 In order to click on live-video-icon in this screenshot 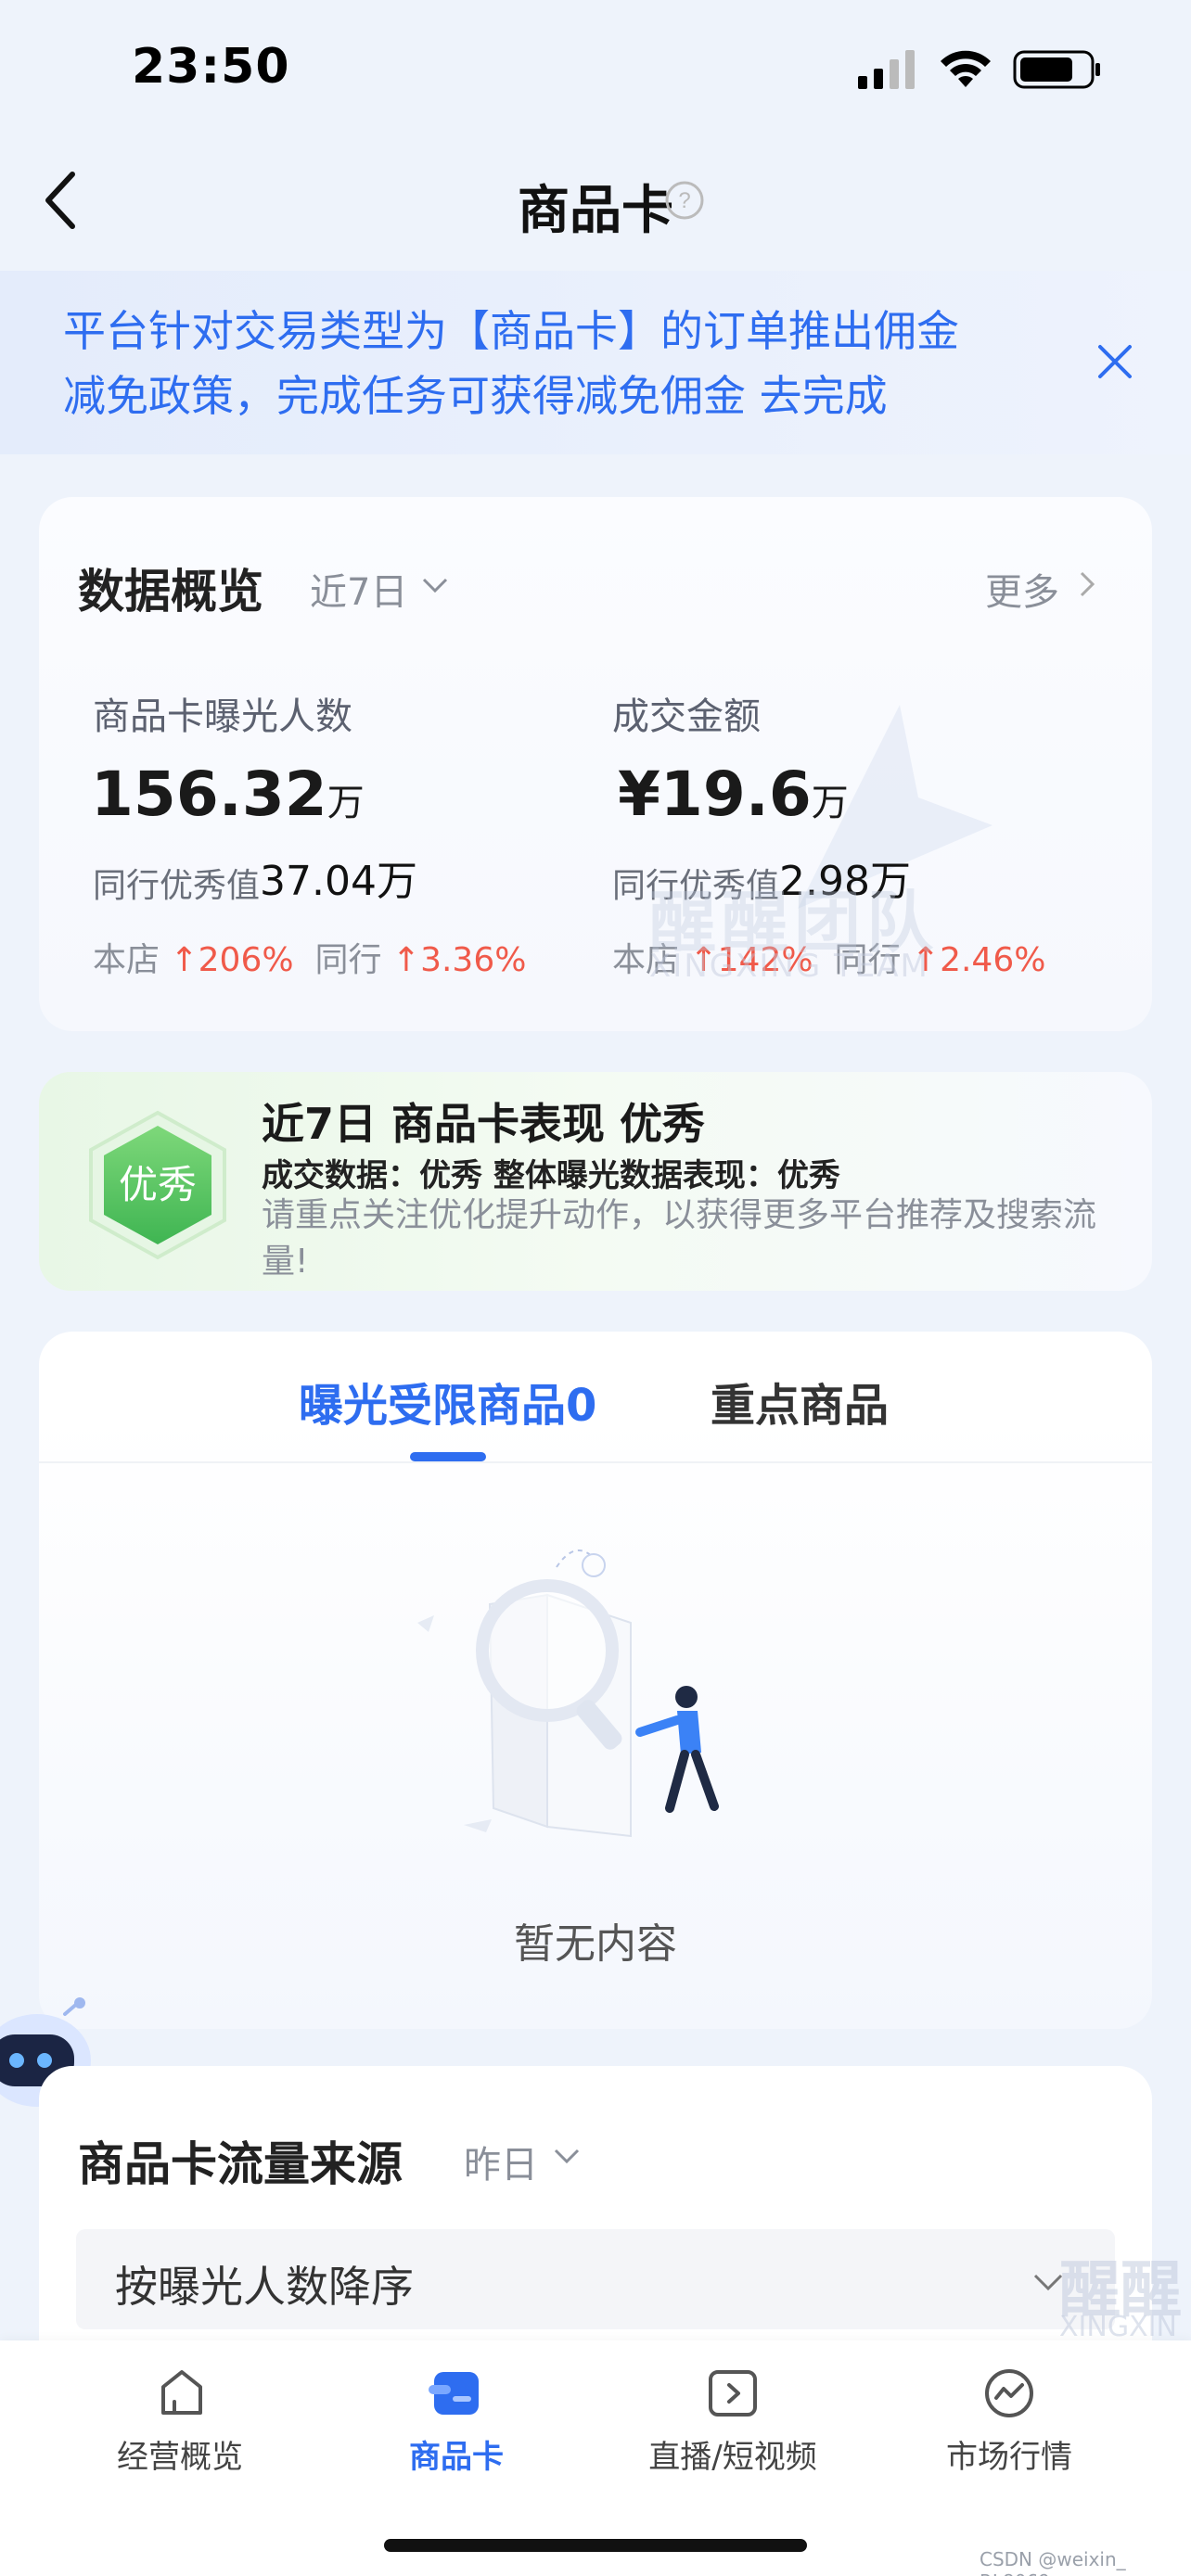, I will do `click(733, 2393)`.